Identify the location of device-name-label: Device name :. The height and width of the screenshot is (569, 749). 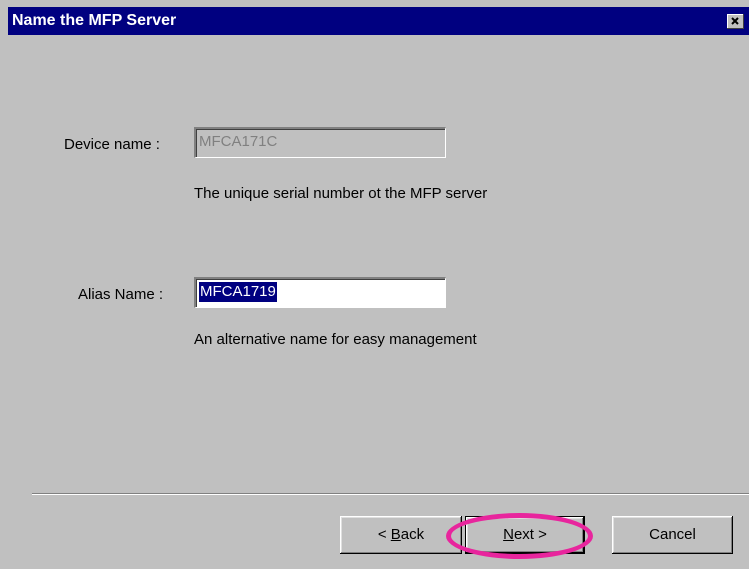
(112, 144).